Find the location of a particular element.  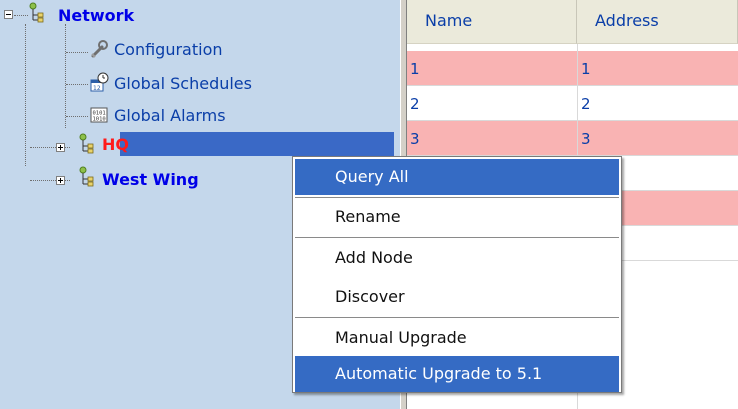

menu-item-manual-upgrade: Manual Upgrade is located at coordinates (457, 338).